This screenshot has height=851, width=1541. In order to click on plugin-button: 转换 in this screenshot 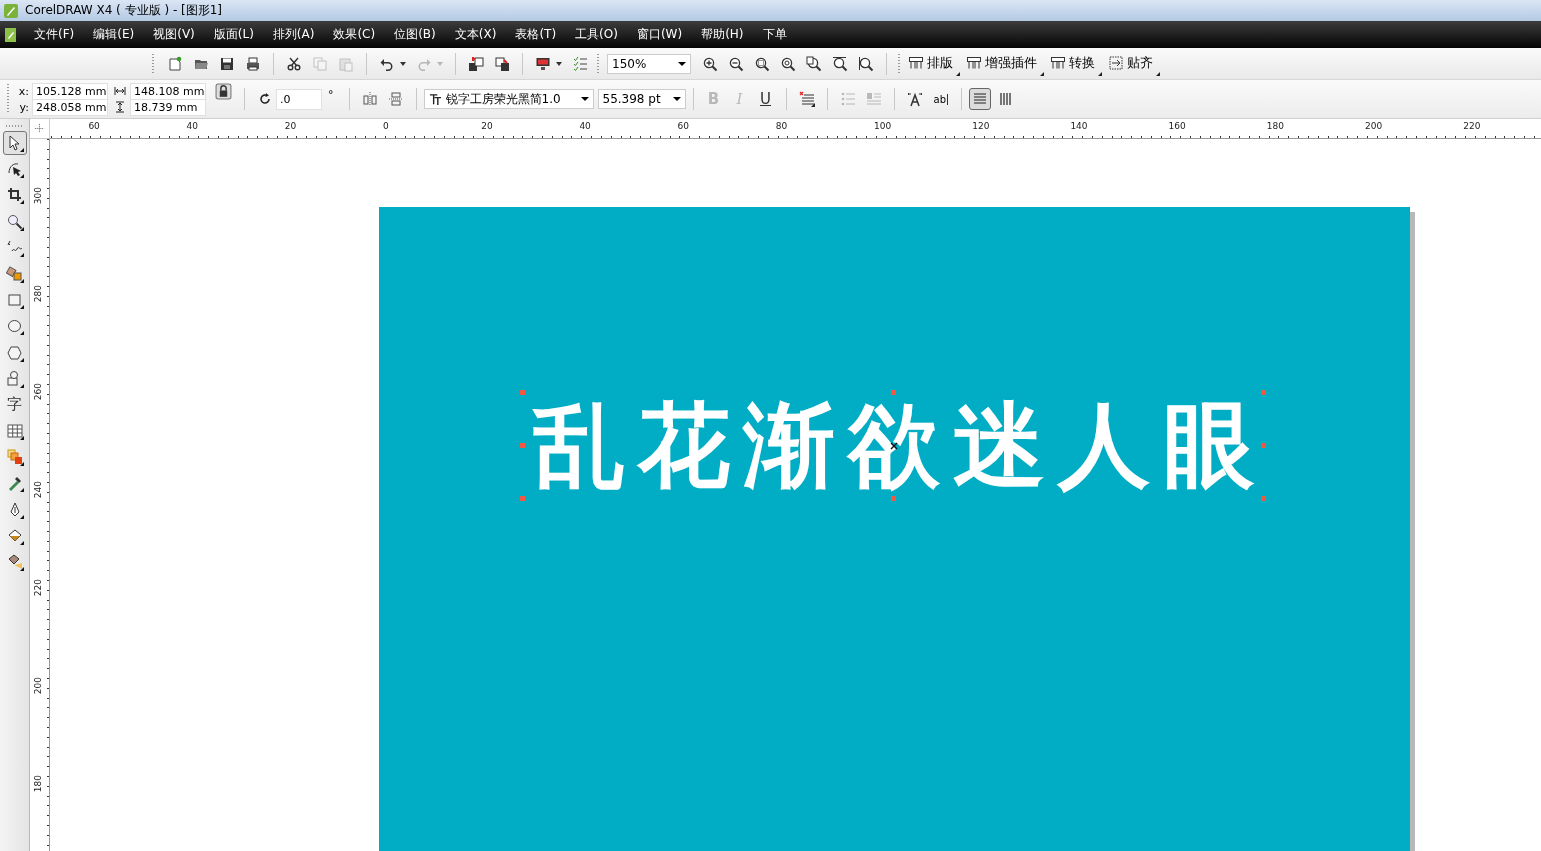, I will do `click(1076, 63)`.